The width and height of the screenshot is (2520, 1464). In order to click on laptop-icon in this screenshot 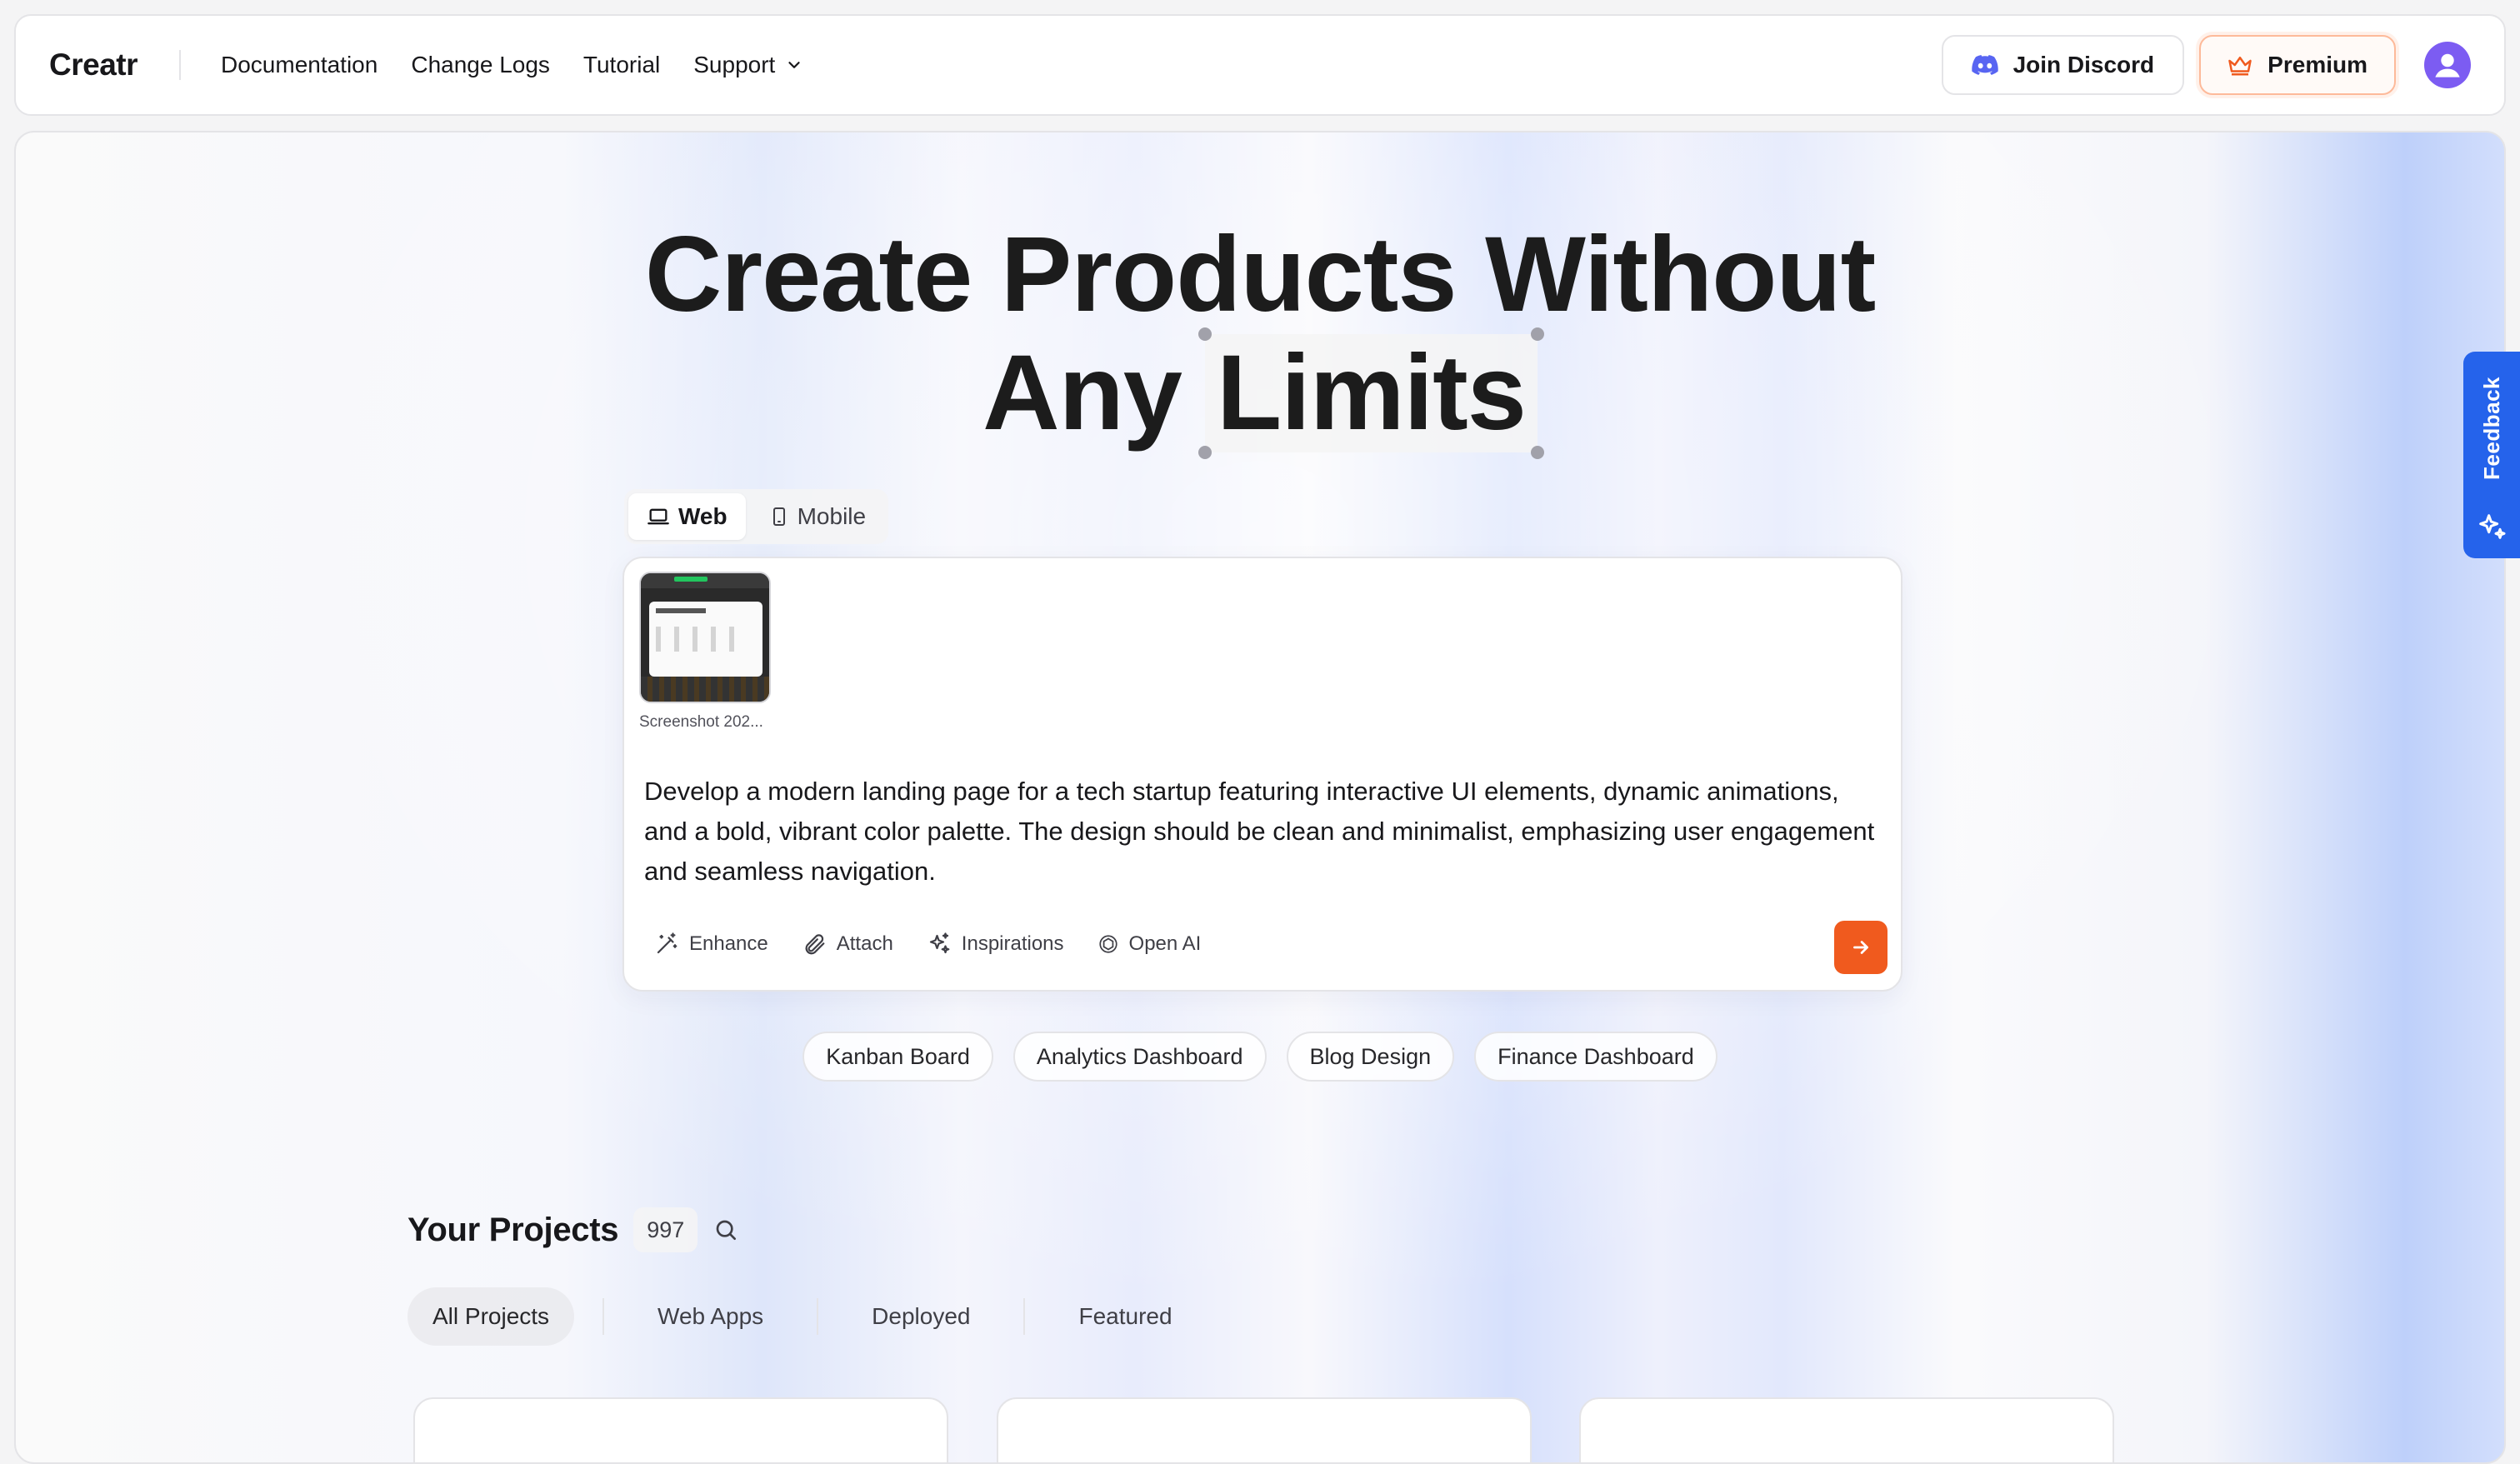, I will do `click(658, 516)`.